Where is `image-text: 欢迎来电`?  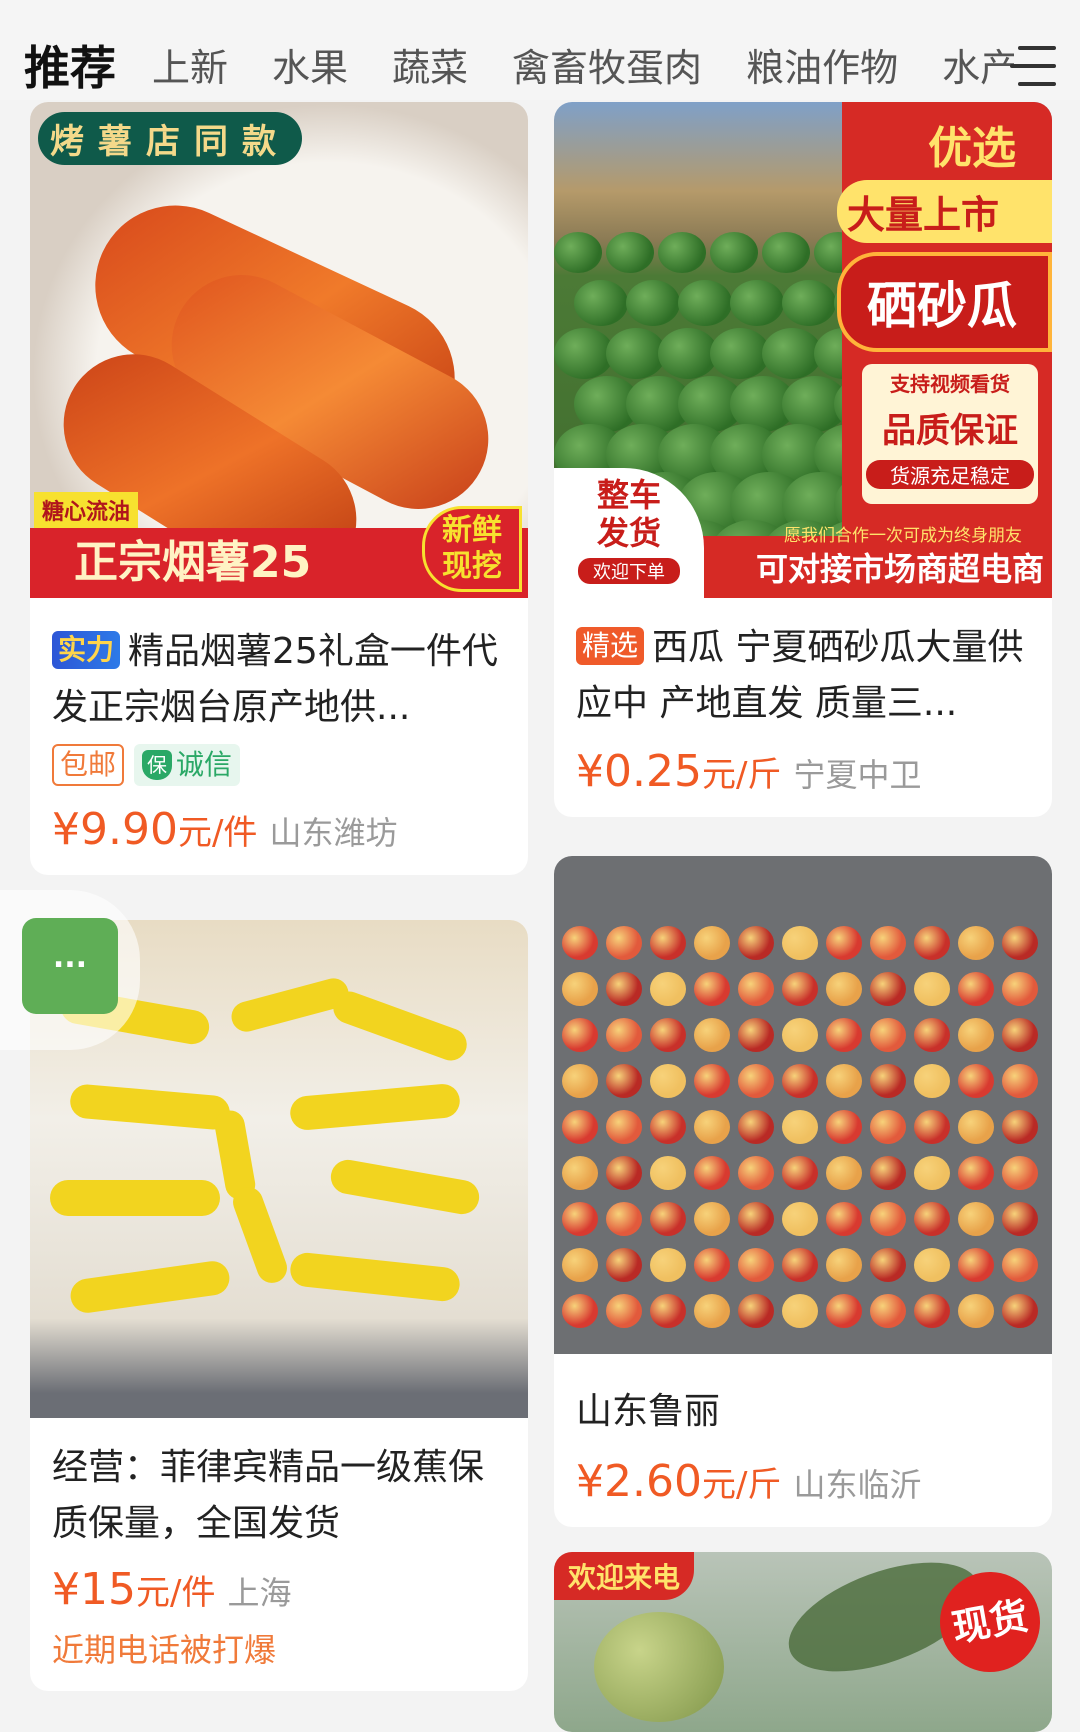 image-text: 欢迎来电 is located at coordinates (624, 1576).